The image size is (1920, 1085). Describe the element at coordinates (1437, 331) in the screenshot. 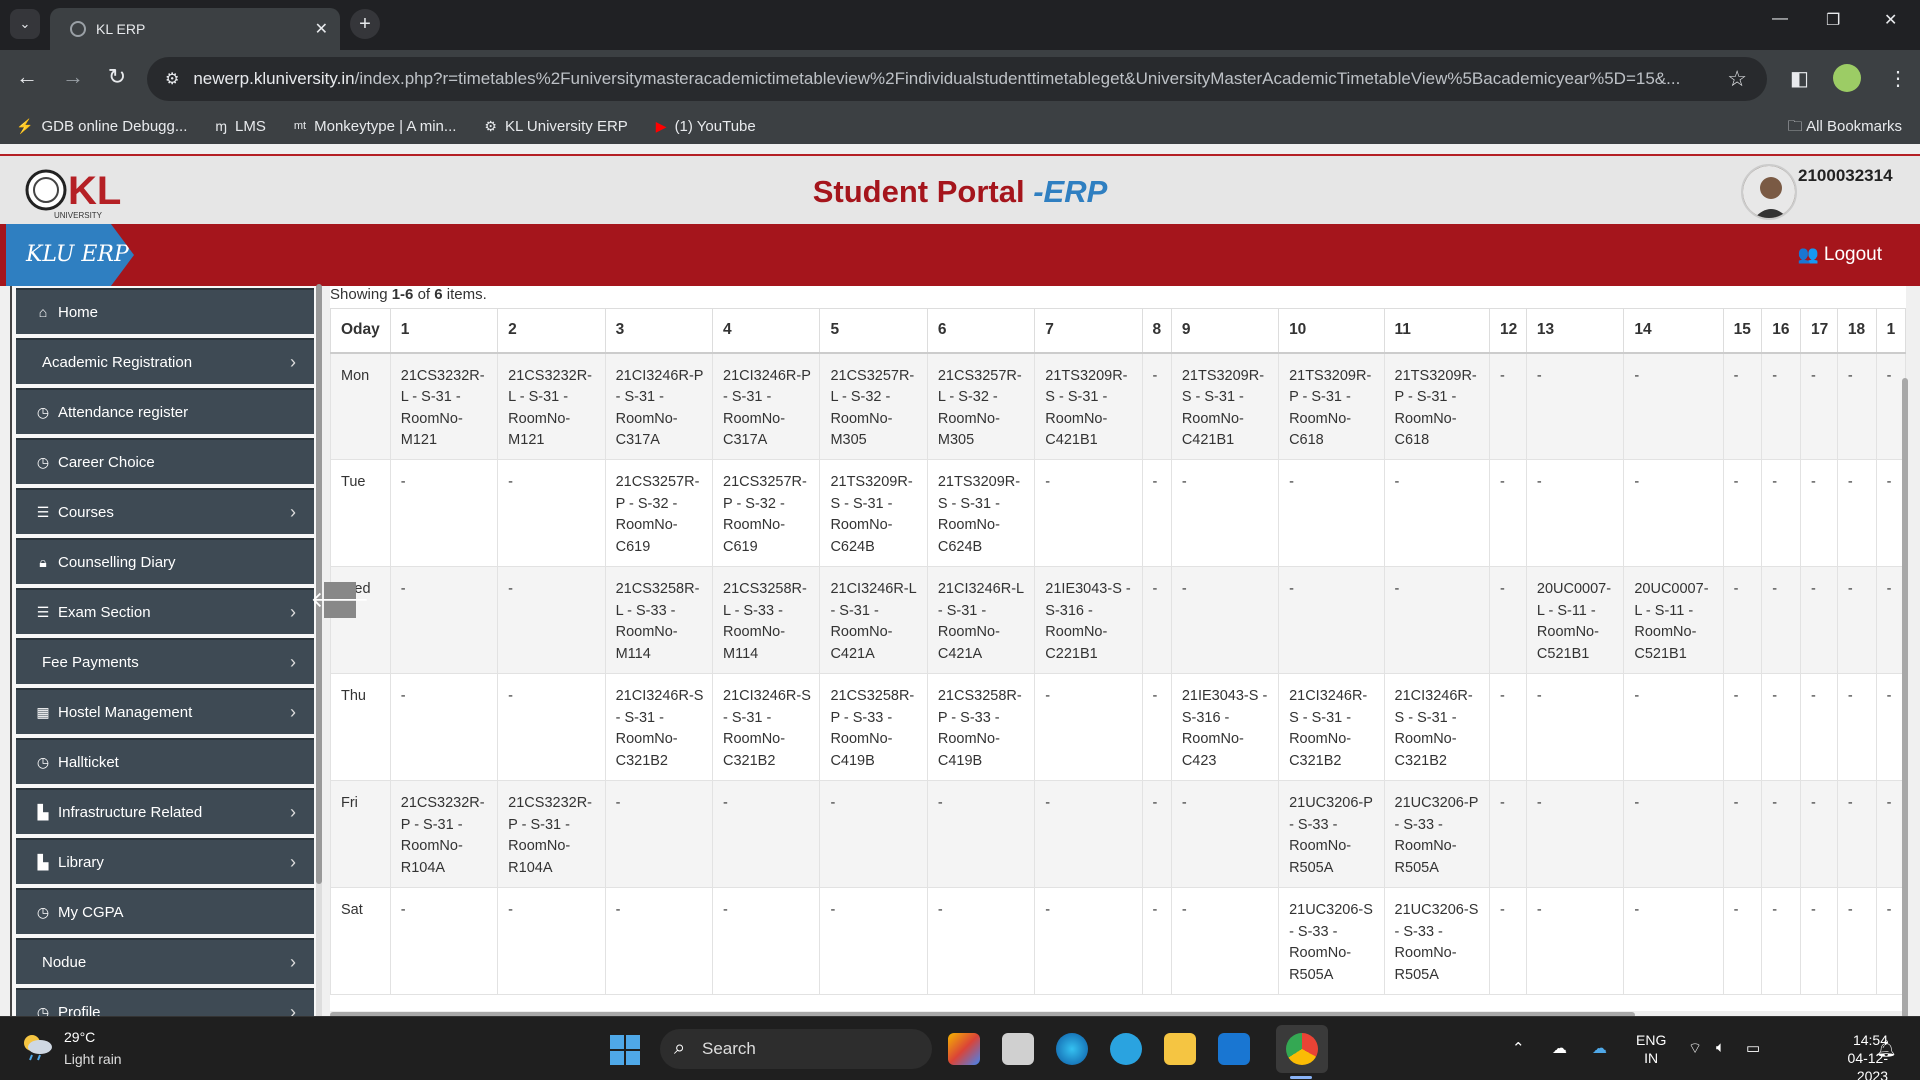

I see `column-header-period: 11` at that location.